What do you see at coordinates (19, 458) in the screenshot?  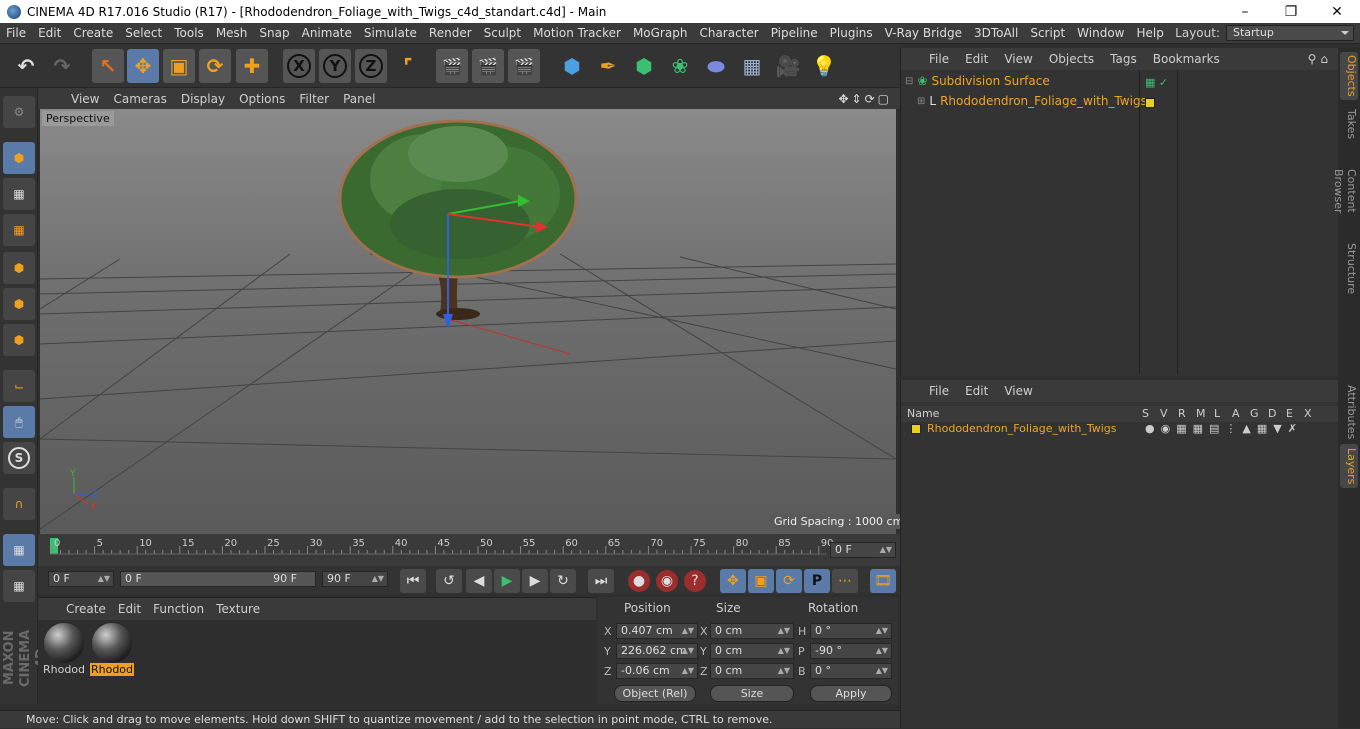 I see `snap-toggle-icon: S` at bounding box center [19, 458].